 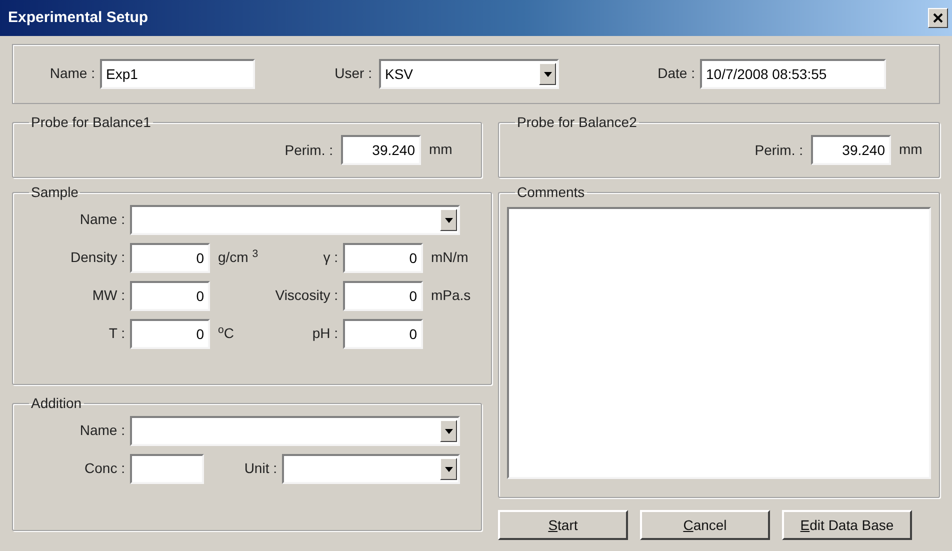 What do you see at coordinates (116, 333) in the screenshot?
I see `field-label: T :` at bounding box center [116, 333].